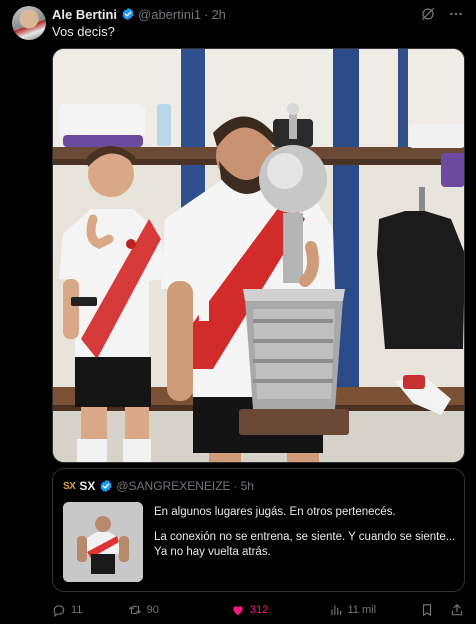  Describe the element at coordinates (279, 610) in the screenshot. I see `like-button: 312` at that location.